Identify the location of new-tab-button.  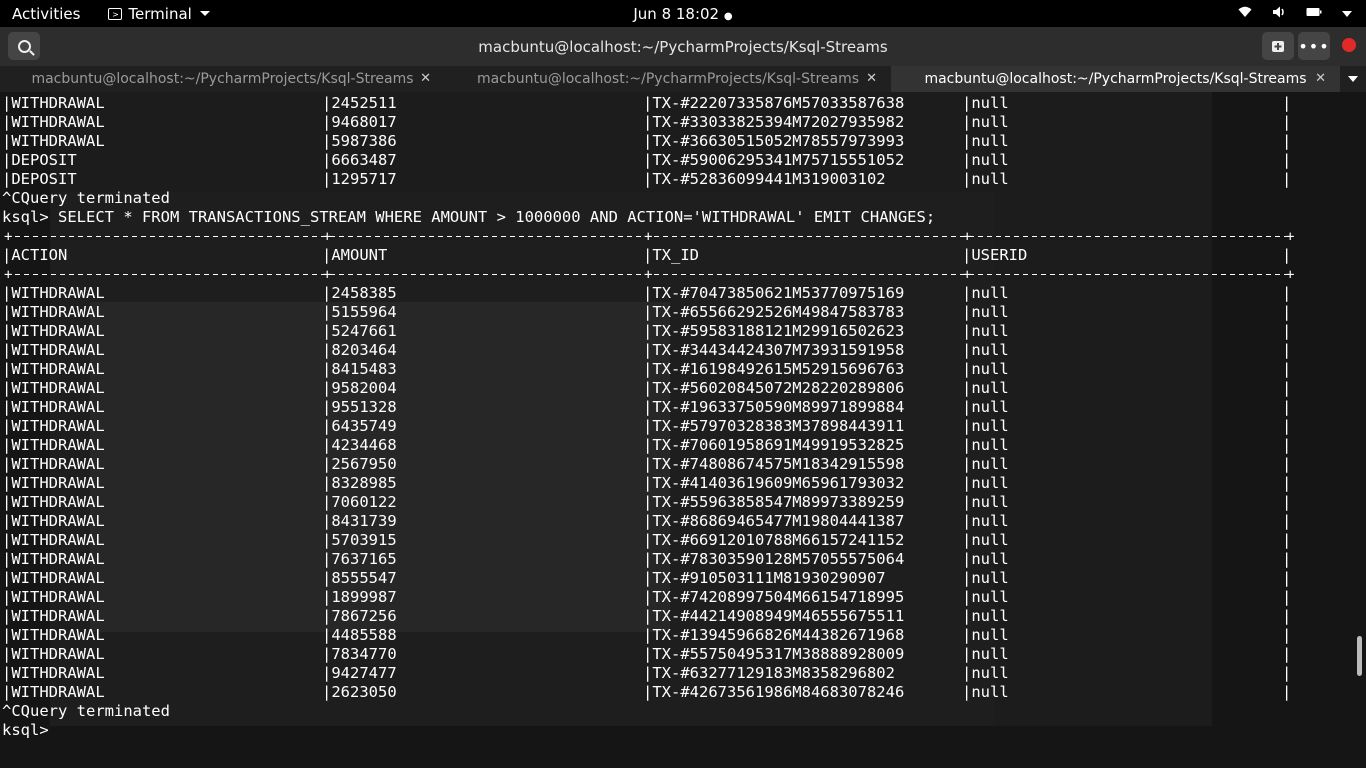
(1278, 46).